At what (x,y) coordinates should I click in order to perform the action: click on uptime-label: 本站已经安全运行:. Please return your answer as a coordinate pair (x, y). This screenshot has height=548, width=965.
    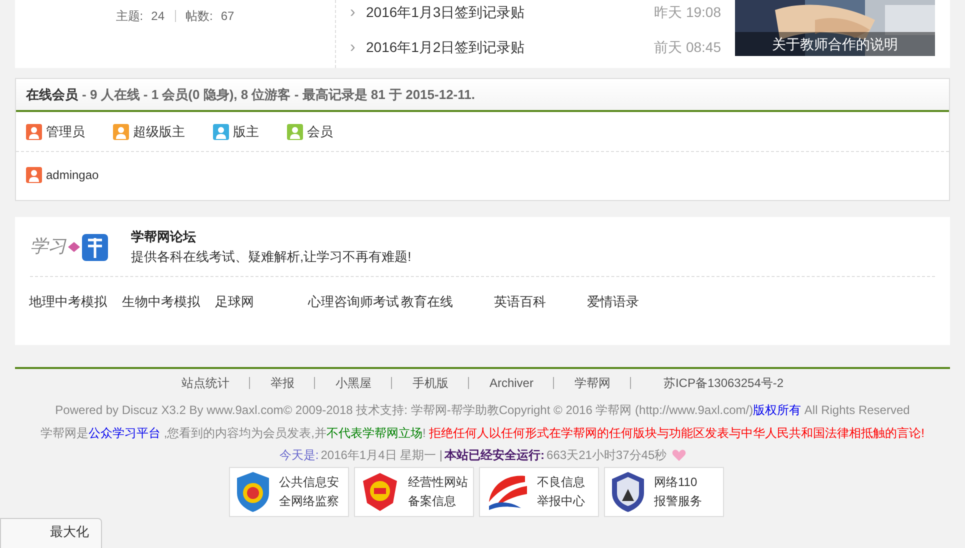
    Looking at the image, I should click on (494, 455).